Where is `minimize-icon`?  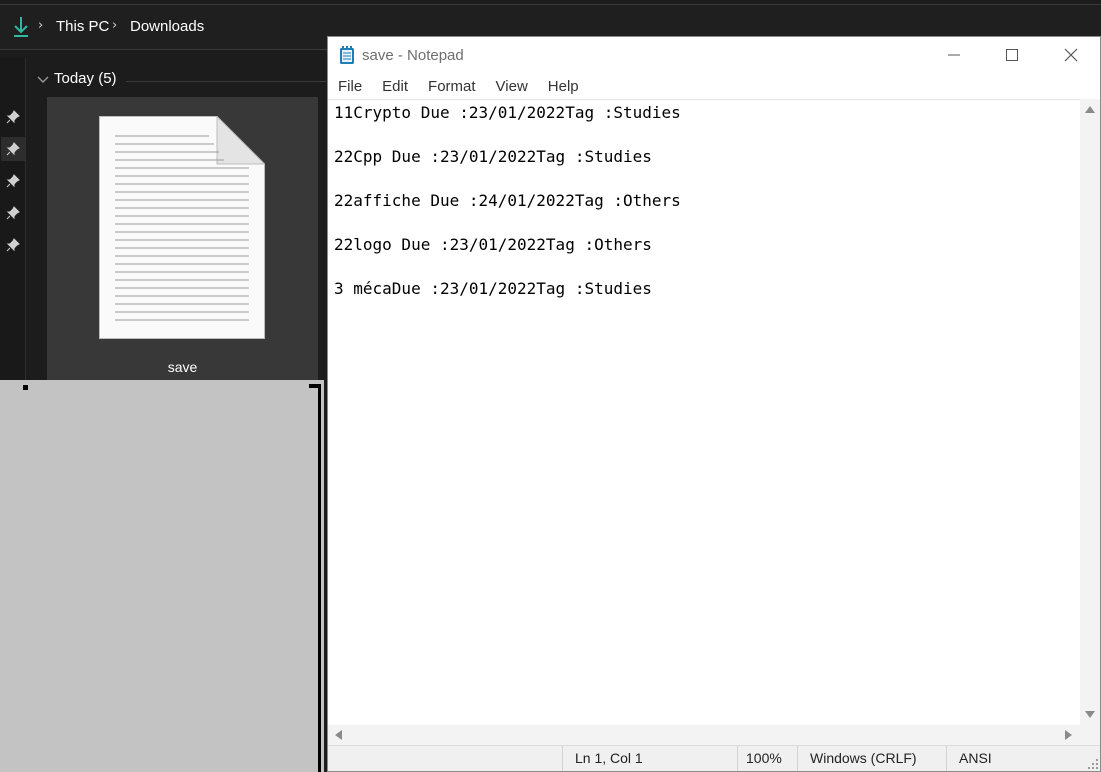 minimize-icon is located at coordinates (954, 55).